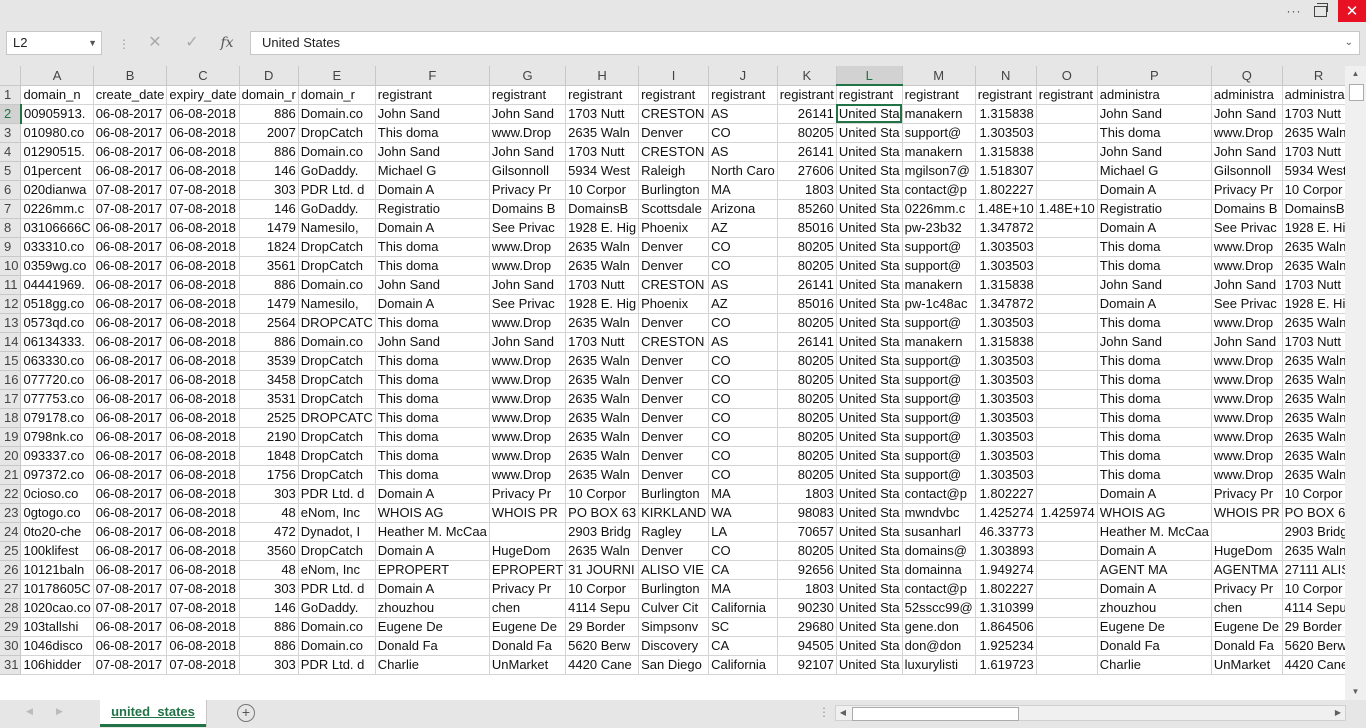 The width and height of the screenshot is (1366, 728). Describe the element at coordinates (743, 532) in the screenshot. I see `cell: LA` at that location.